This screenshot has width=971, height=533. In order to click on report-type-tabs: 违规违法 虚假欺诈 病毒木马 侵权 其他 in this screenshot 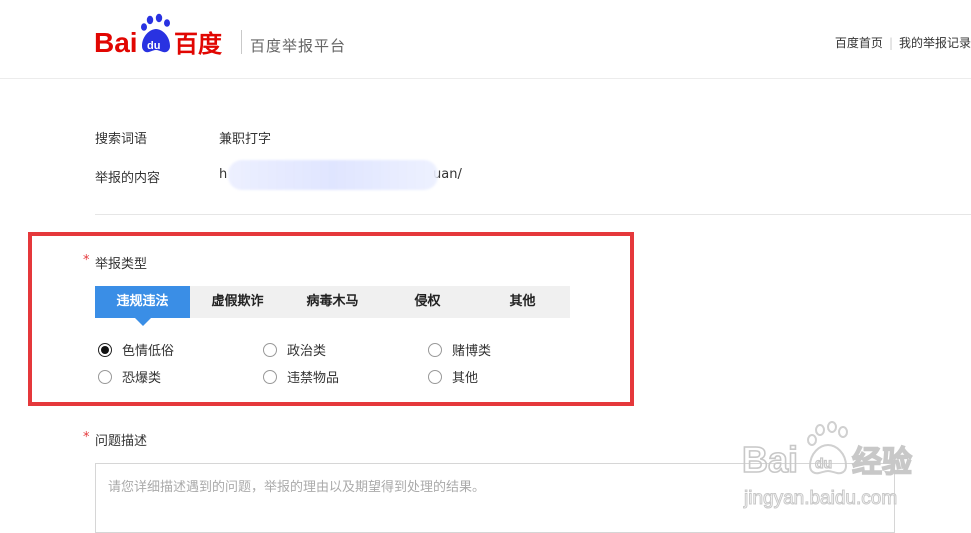, I will do `click(332, 306)`.